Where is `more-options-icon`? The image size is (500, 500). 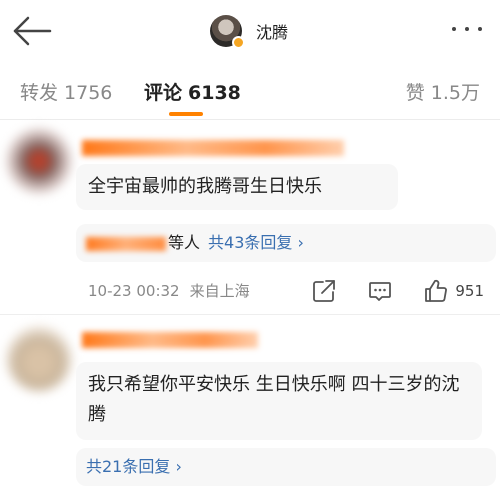 more-options-icon is located at coordinates (467, 29).